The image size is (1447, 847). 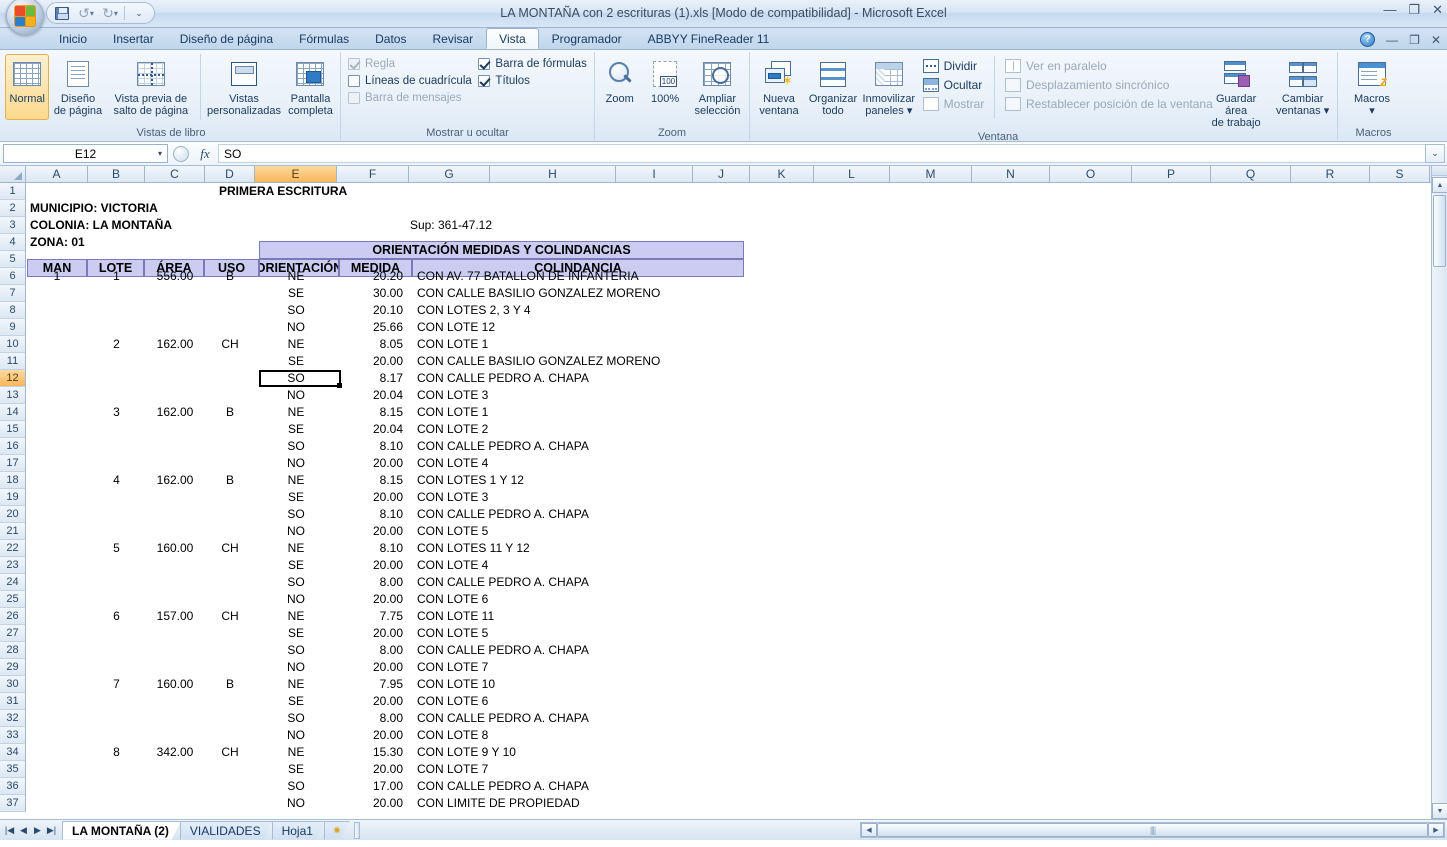 I want to click on checkbox-icon, so click(x=484, y=64).